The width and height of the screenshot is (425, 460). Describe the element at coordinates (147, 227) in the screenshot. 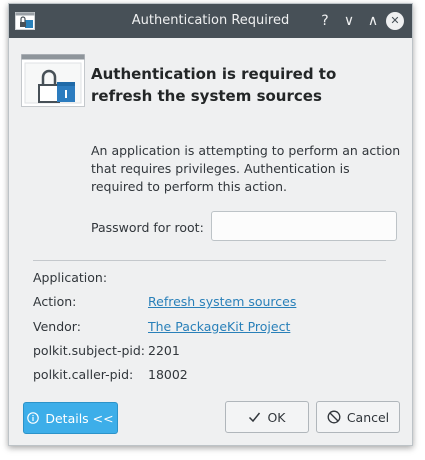

I see `password-label: Password for root:` at that location.